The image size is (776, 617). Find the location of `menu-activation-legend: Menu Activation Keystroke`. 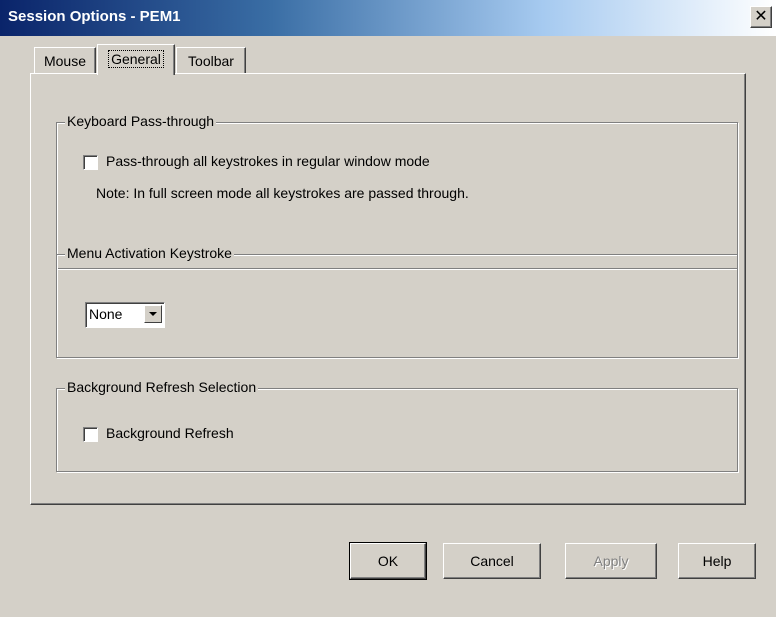

menu-activation-legend: Menu Activation Keystroke is located at coordinates (149, 253).